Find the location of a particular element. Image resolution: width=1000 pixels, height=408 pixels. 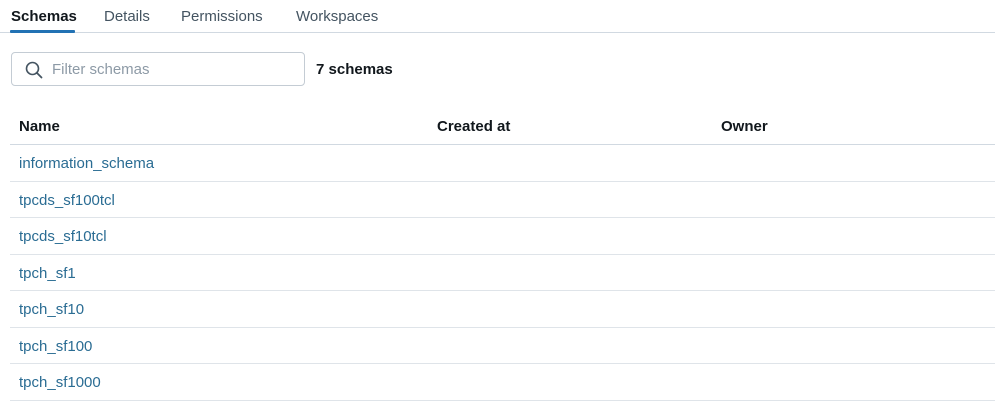

schema-link: tpcds_sf10tcl is located at coordinates (63, 236).